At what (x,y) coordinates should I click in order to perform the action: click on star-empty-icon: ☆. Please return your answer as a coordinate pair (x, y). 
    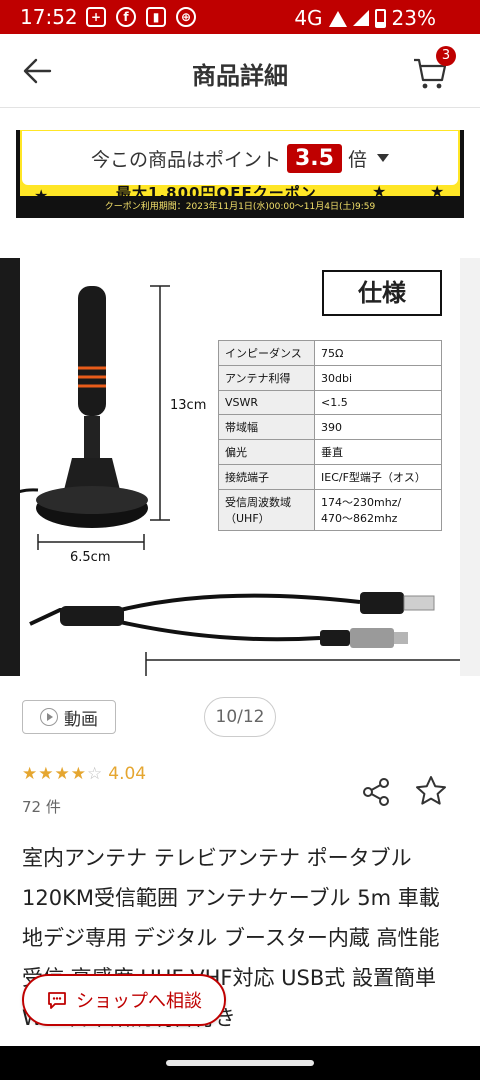
    Looking at the image, I should click on (95, 774).